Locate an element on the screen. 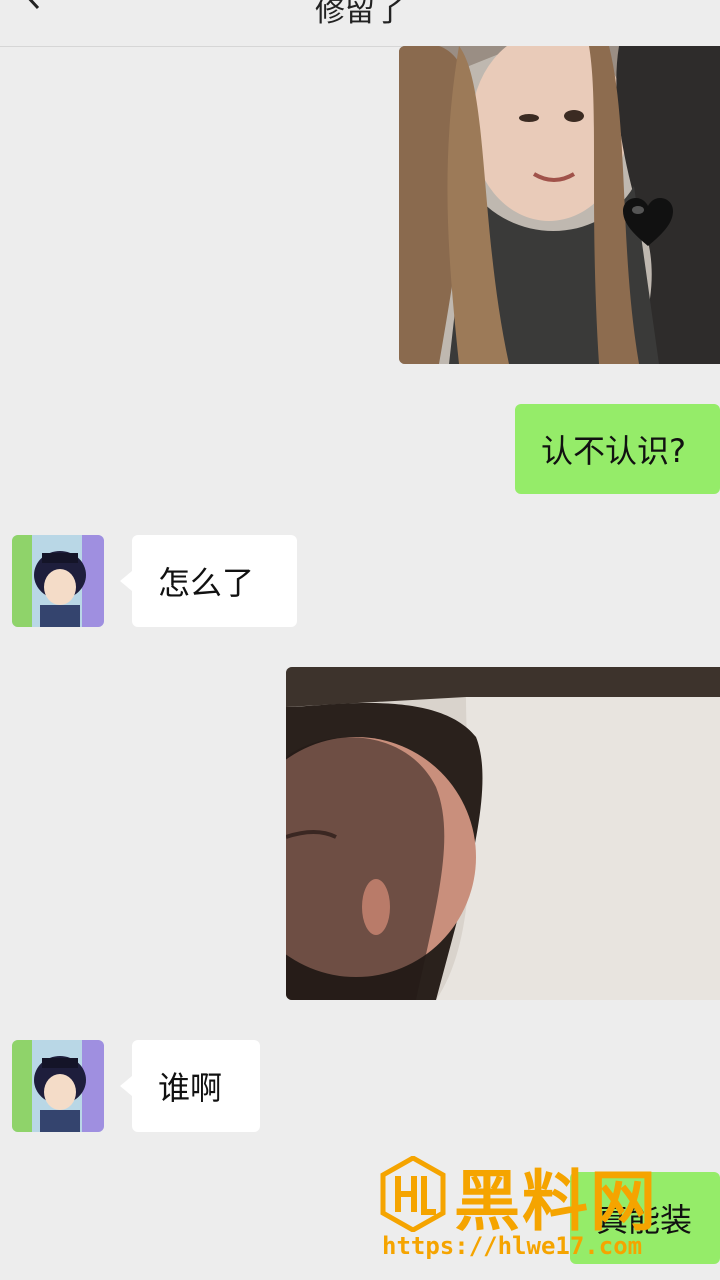  message-text: 认不认识? is located at coordinates (613, 451).